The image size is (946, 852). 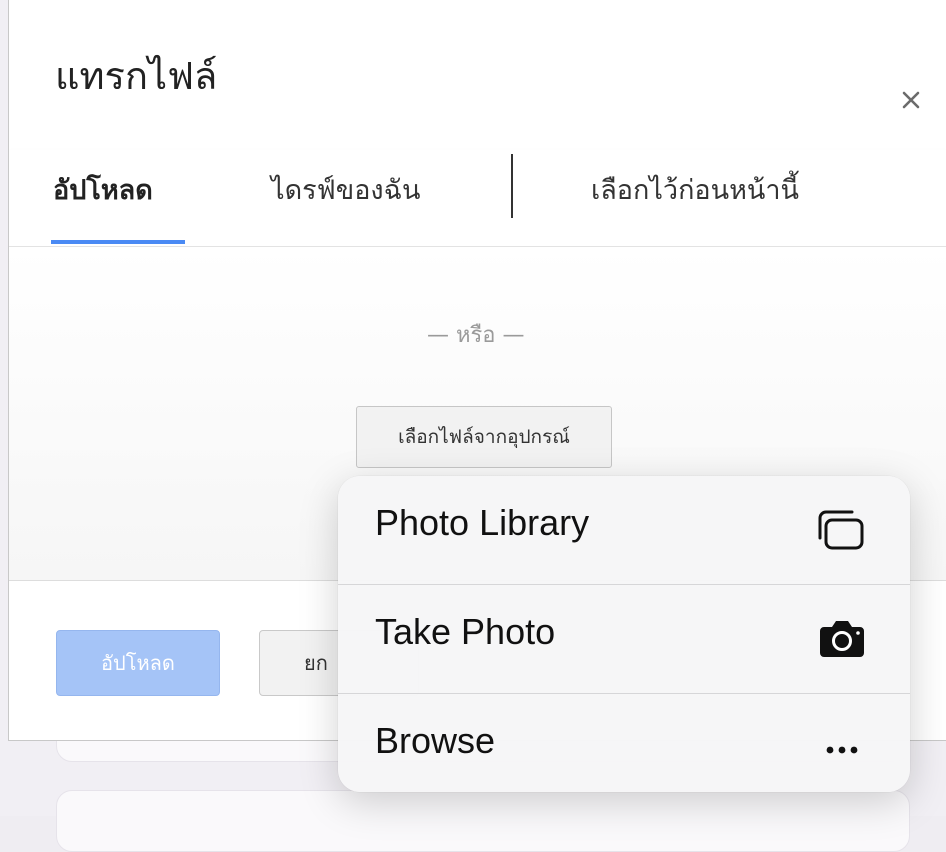 I want to click on menu-item-take-photo: Take Photo, so click(x=624, y=639).